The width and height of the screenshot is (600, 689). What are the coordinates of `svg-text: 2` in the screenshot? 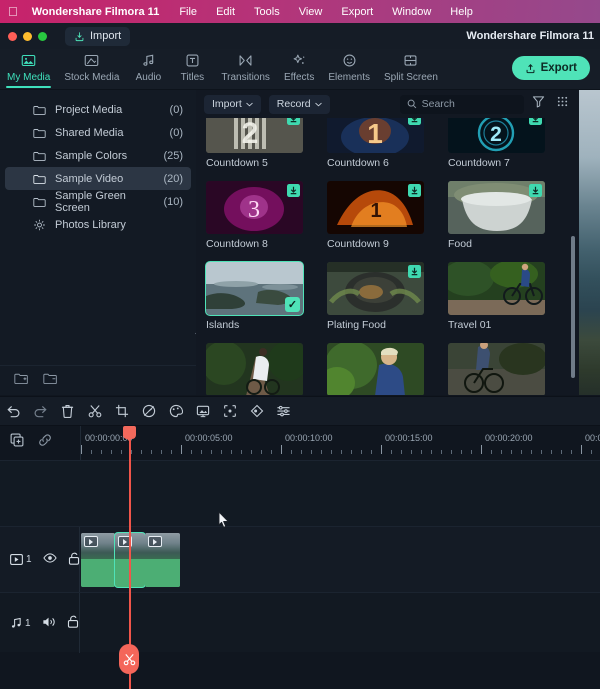 It's located at (250, 134).